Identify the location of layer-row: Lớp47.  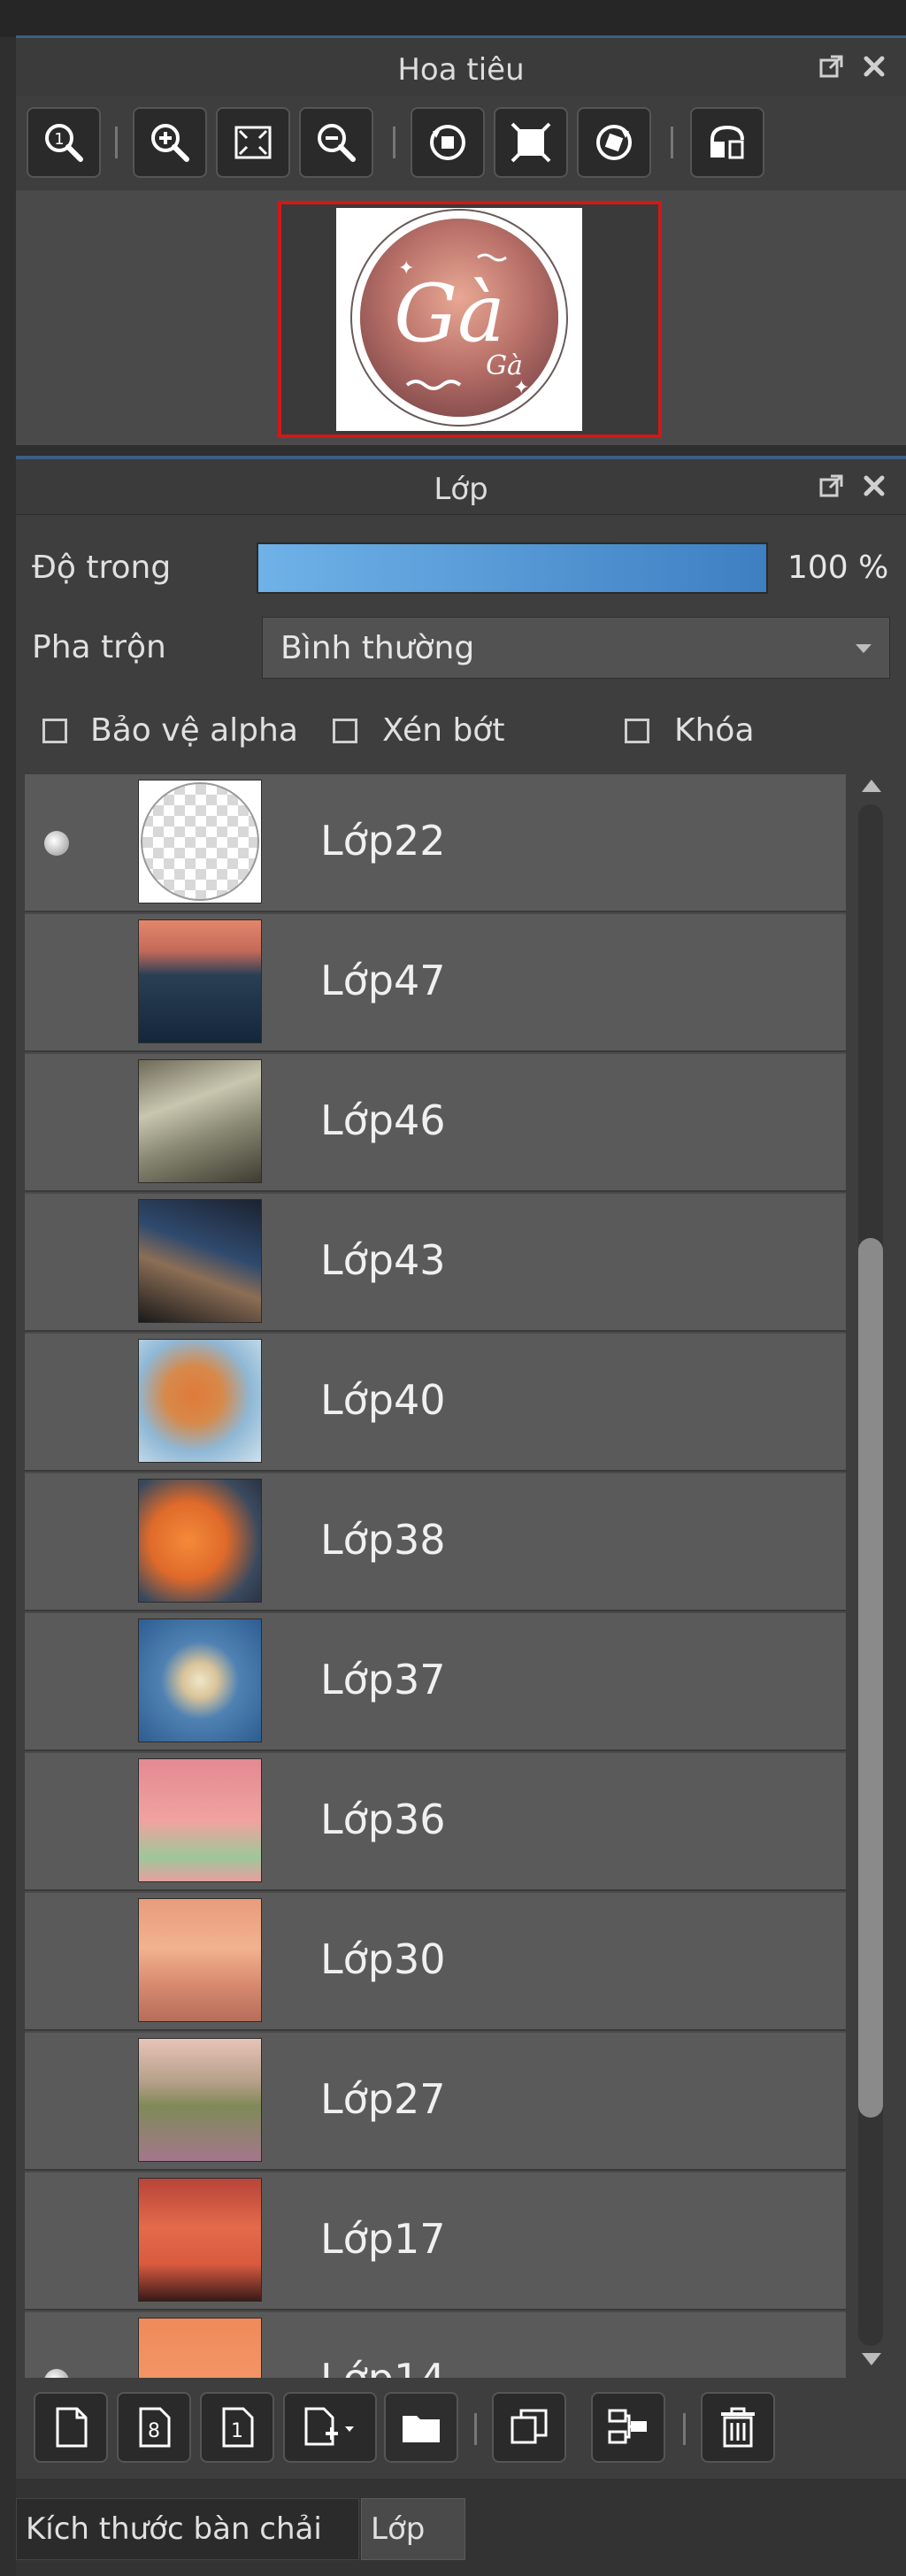
(435, 983).